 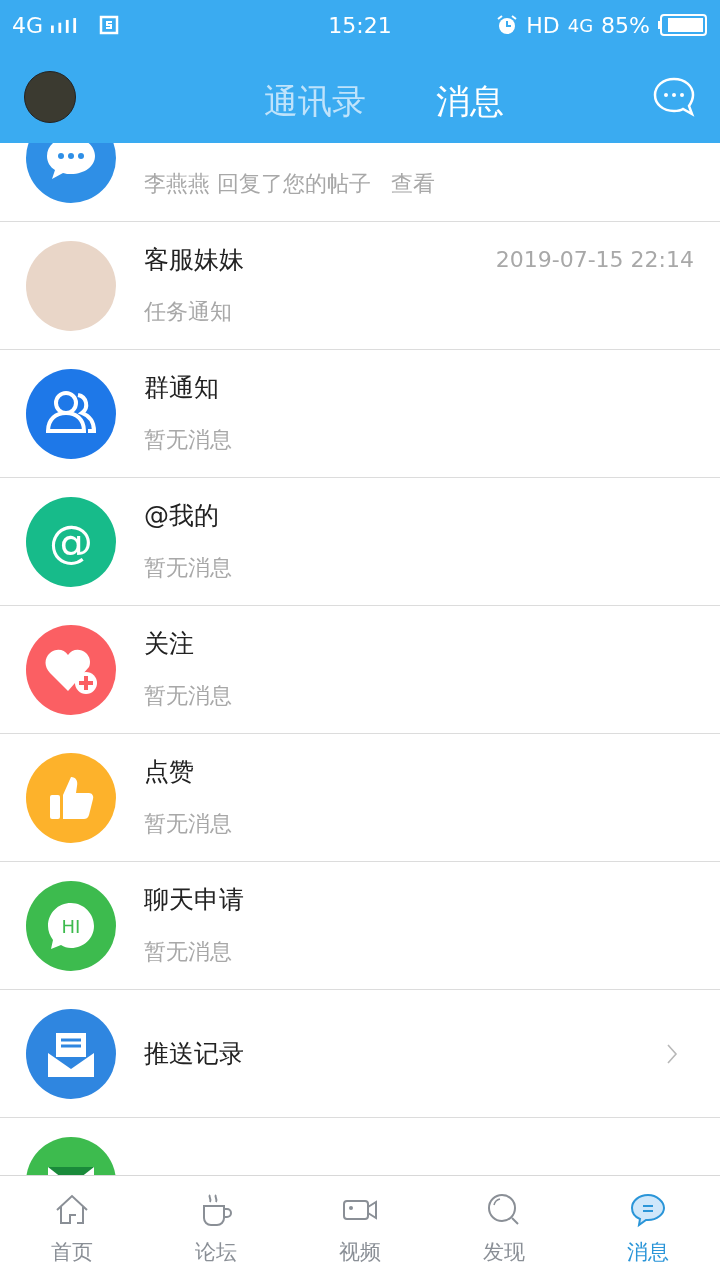 I want to click on message-row: 群通知 暂无消息, so click(x=360, y=414).